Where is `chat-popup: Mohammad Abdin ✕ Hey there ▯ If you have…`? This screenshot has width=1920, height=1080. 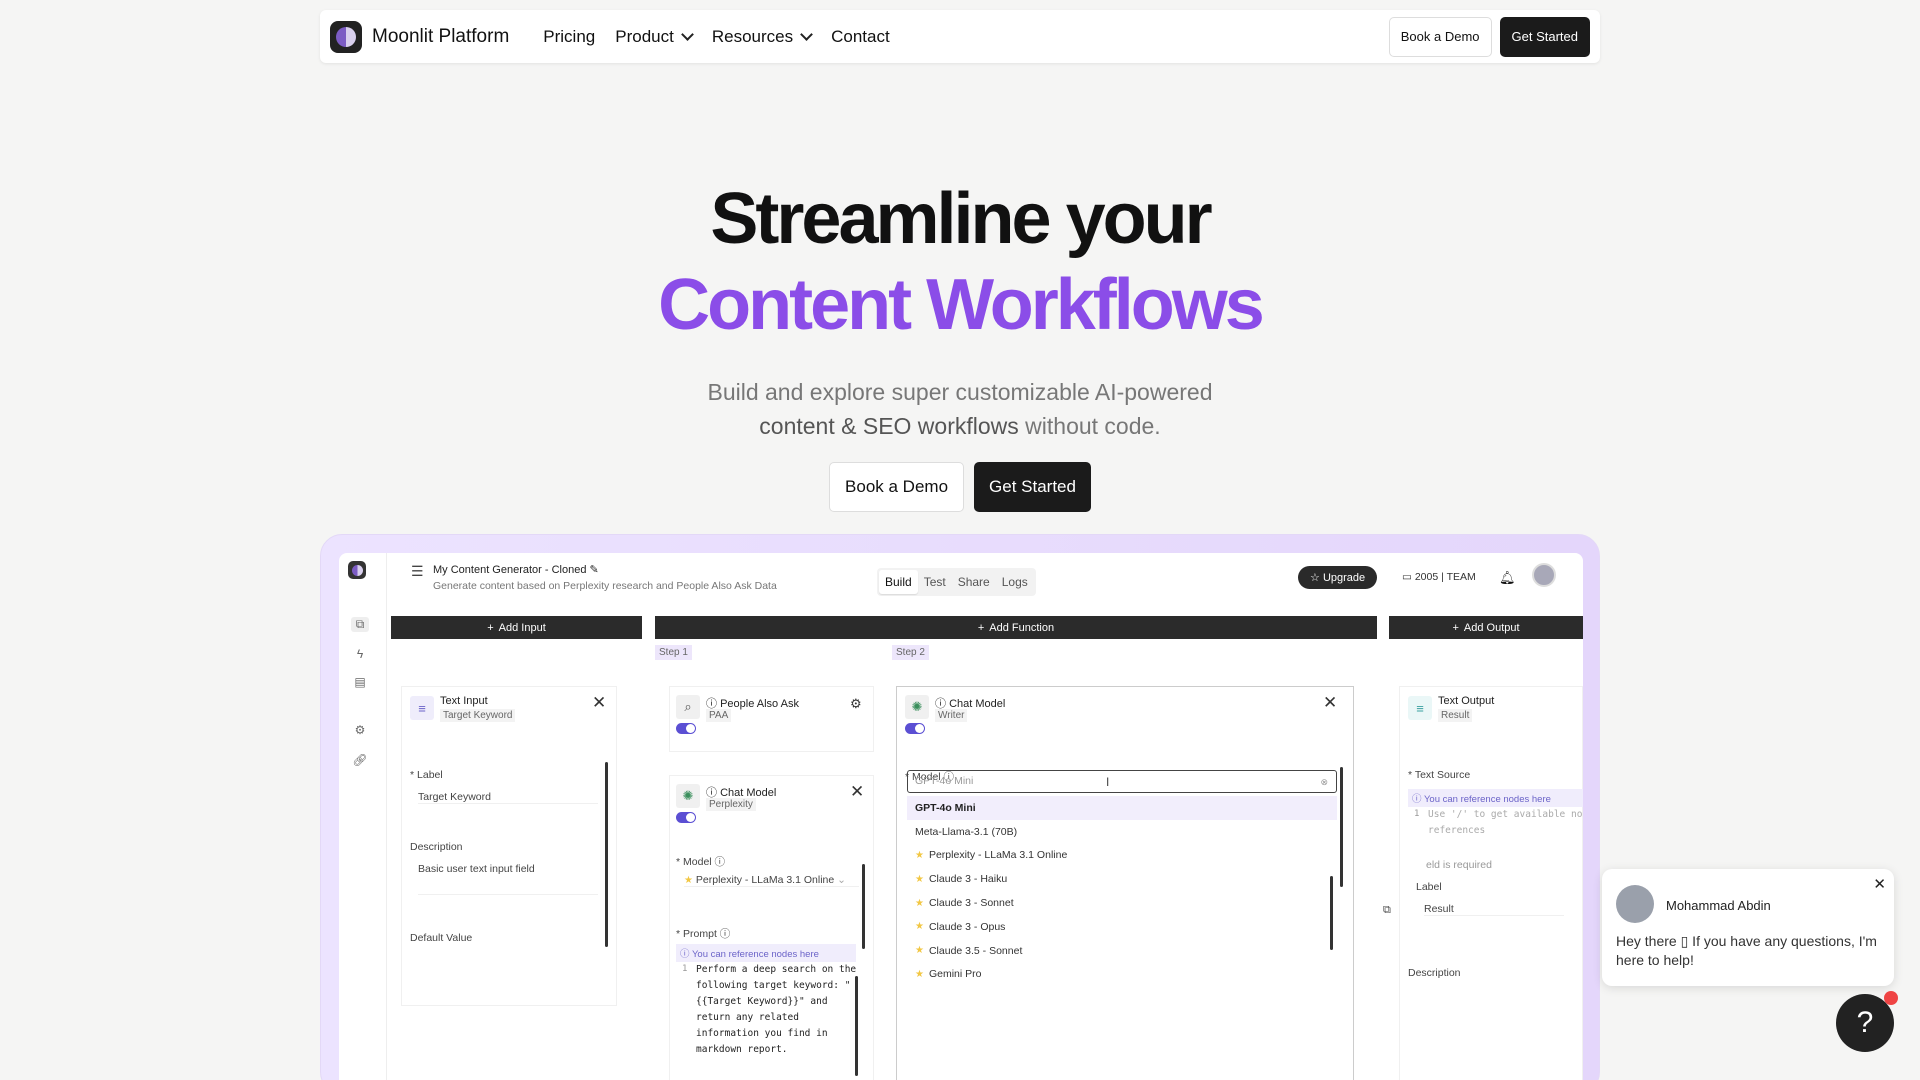
chat-popup: Mohammad Abdin ✕ Hey there ▯ If you have… is located at coordinates (1748, 927).